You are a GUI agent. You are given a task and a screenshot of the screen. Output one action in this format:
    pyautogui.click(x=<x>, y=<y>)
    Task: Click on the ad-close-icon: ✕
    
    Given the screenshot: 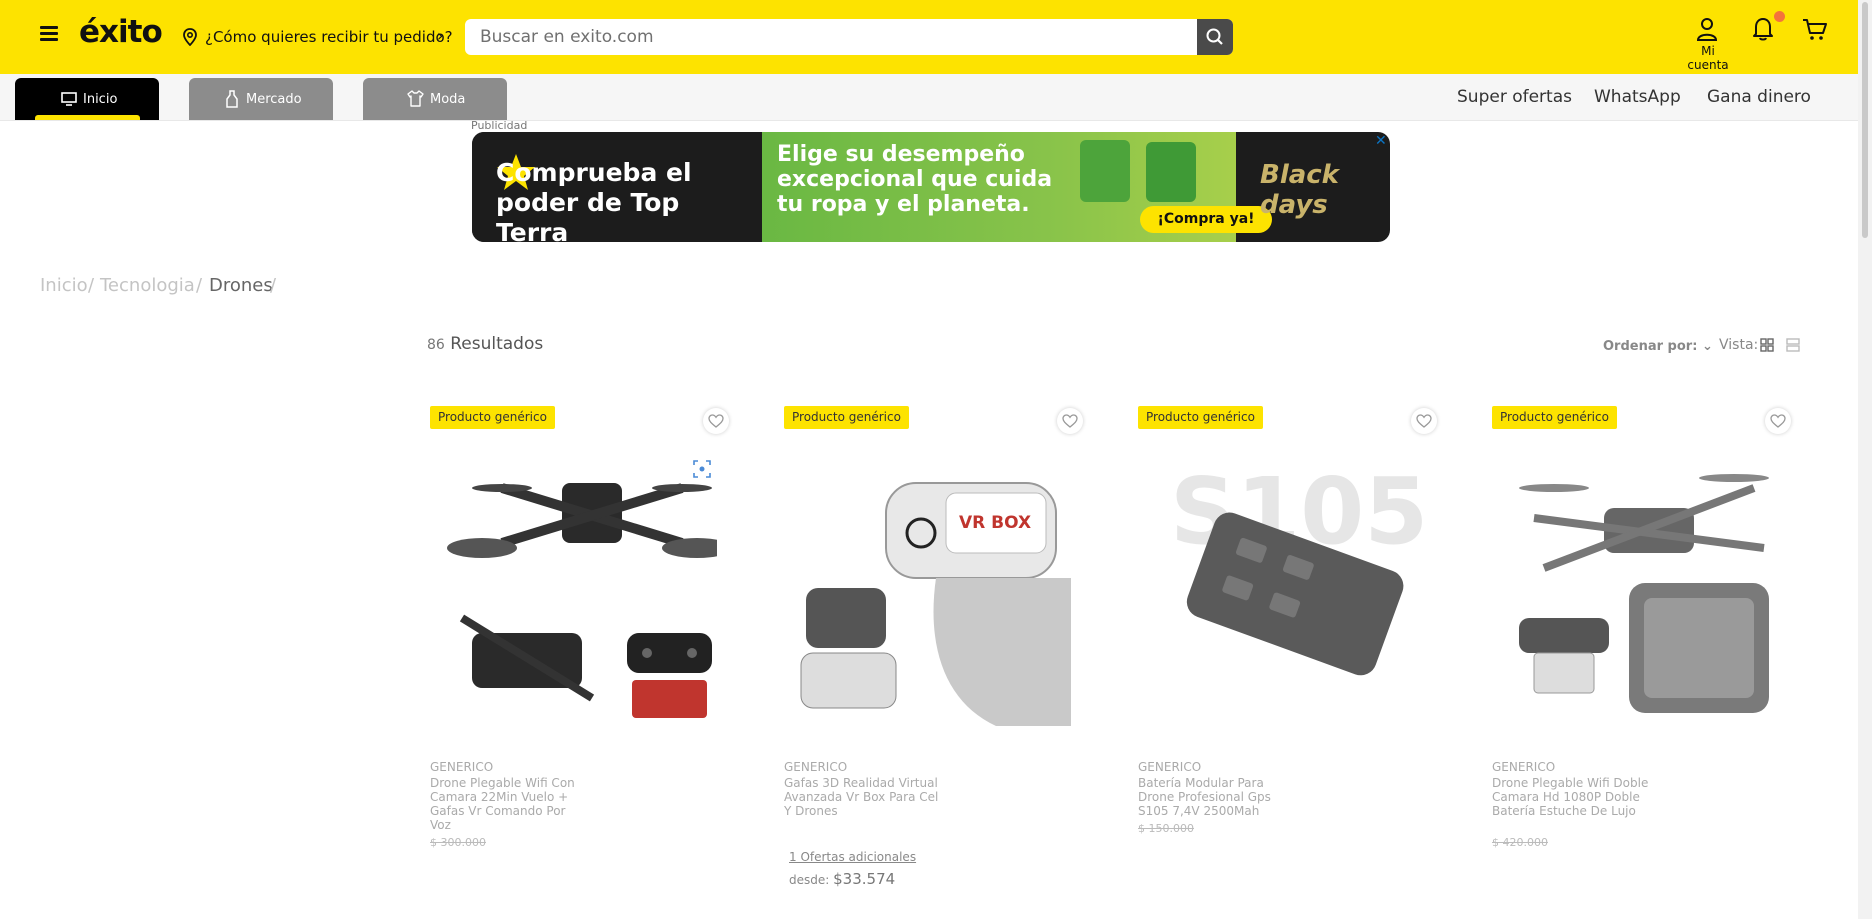 What is the action you would take?
    pyautogui.click(x=1381, y=141)
    